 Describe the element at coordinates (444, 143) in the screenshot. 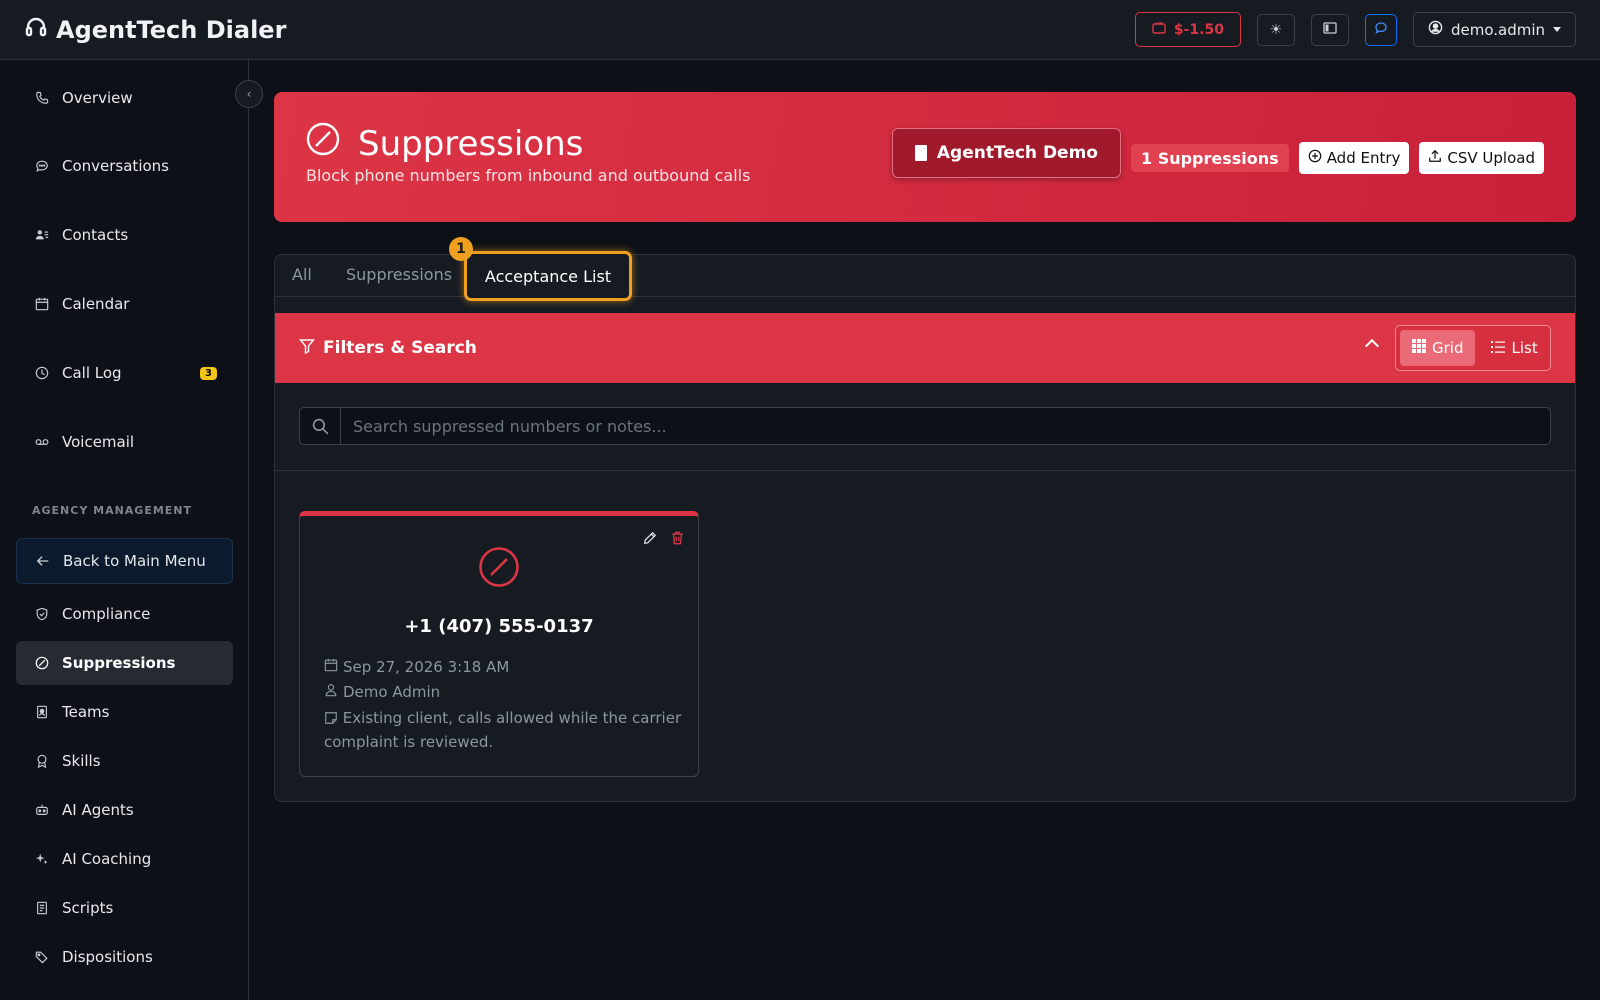

I see `page-title: Suppressions` at that location.